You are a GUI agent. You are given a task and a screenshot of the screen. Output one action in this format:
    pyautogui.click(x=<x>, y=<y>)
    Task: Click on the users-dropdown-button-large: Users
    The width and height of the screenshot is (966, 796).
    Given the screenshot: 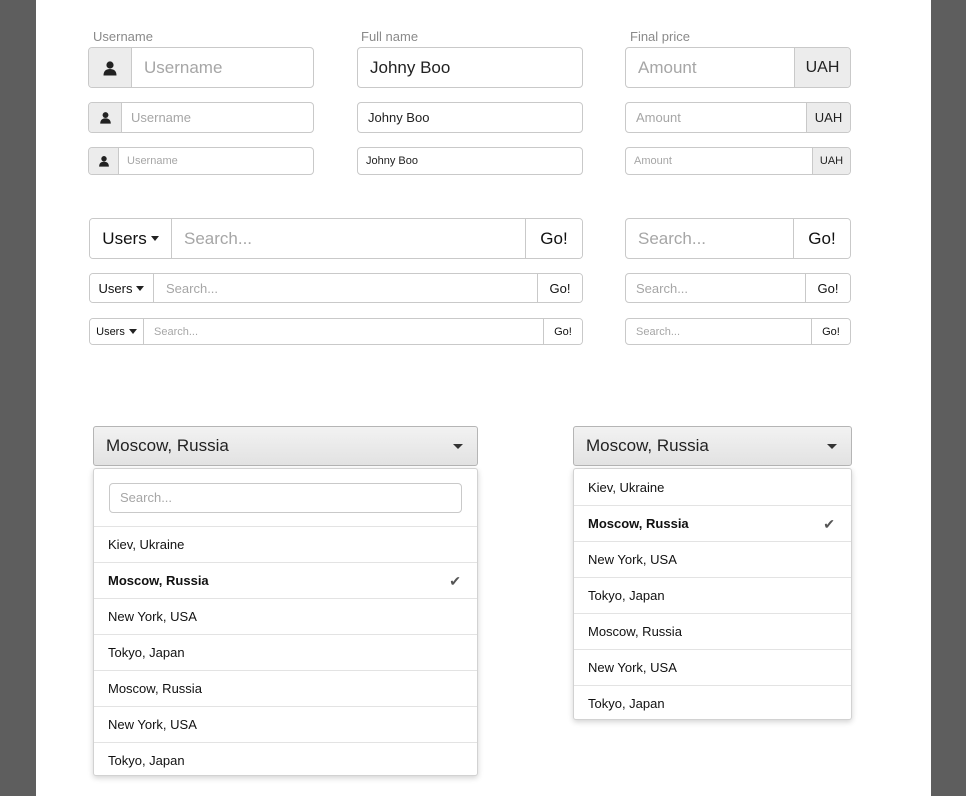 What is the action you would take?
    pyautogui.click(x=131, y=238)
    